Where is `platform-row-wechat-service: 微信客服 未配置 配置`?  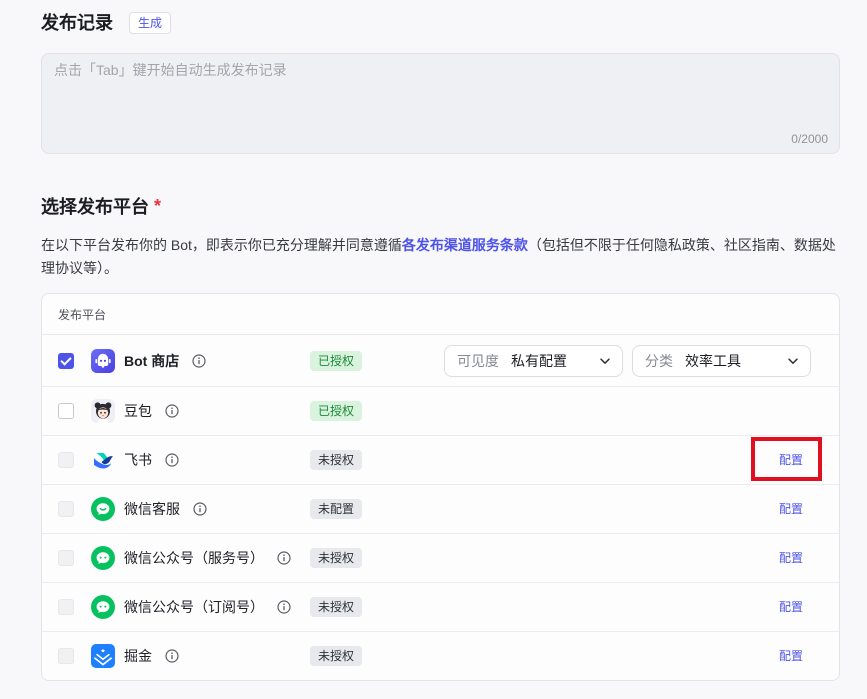 platform-row-wechat-service: 微信客服 未配置 配置 is located at coordinates (440, 509).